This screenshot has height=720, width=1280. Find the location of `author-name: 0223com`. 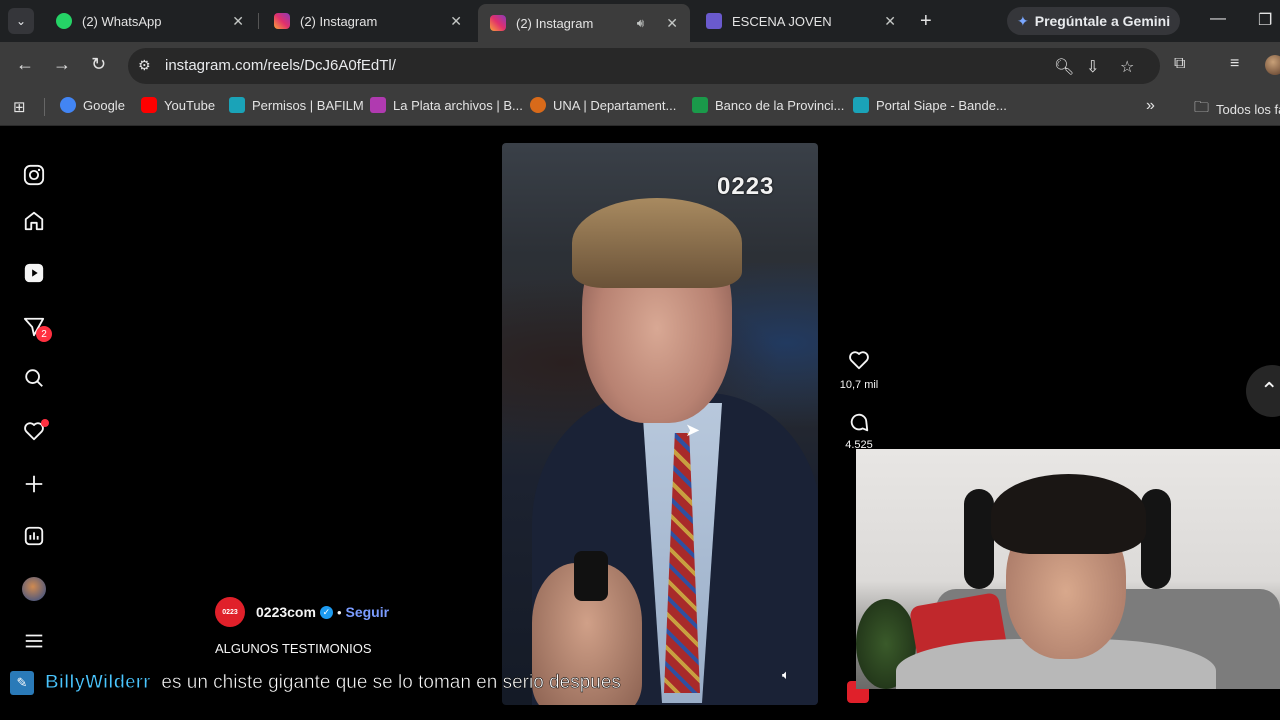

author-name: 0223com is located at coordinates (286, 612).